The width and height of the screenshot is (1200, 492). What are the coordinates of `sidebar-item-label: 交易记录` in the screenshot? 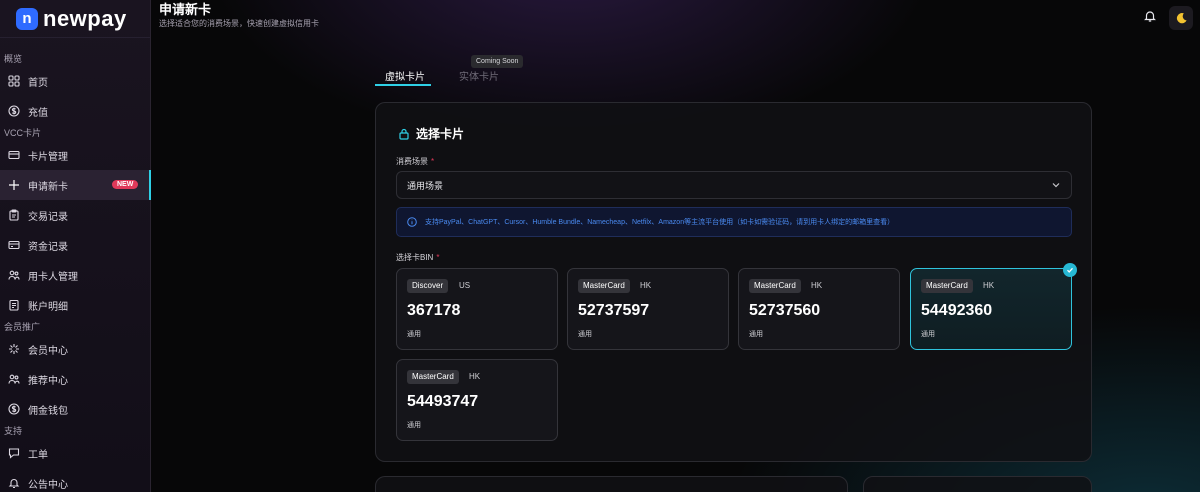 It's located at (48, 217).